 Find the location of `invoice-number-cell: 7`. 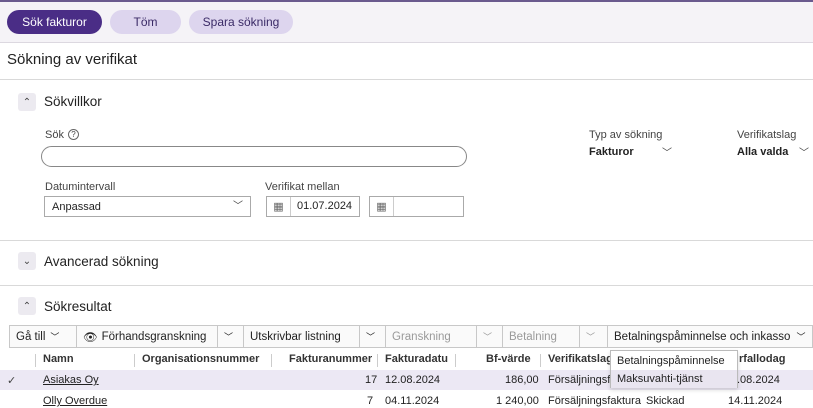

invoice-number-cell: 7 is located at coordinates (370, 401).